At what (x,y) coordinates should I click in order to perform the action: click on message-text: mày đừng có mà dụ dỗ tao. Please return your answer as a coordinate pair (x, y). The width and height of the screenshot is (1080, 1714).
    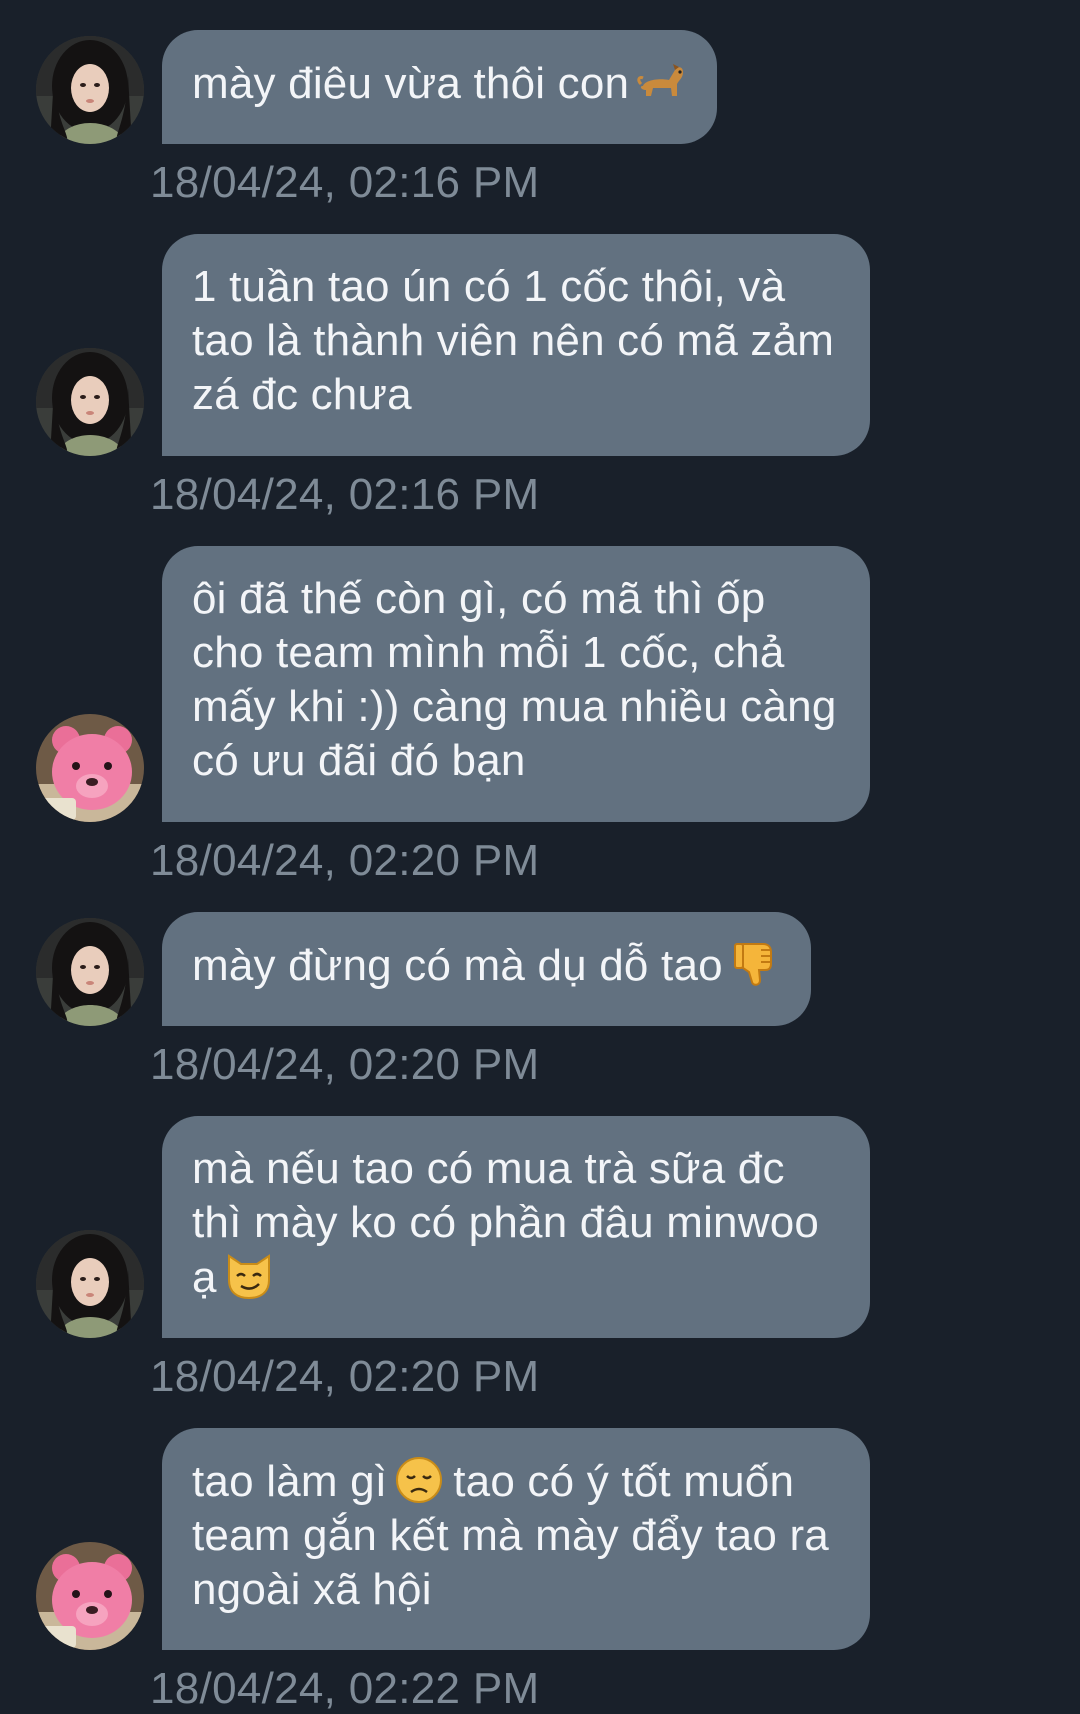
    Looking at the image, I should click on (457, 965).